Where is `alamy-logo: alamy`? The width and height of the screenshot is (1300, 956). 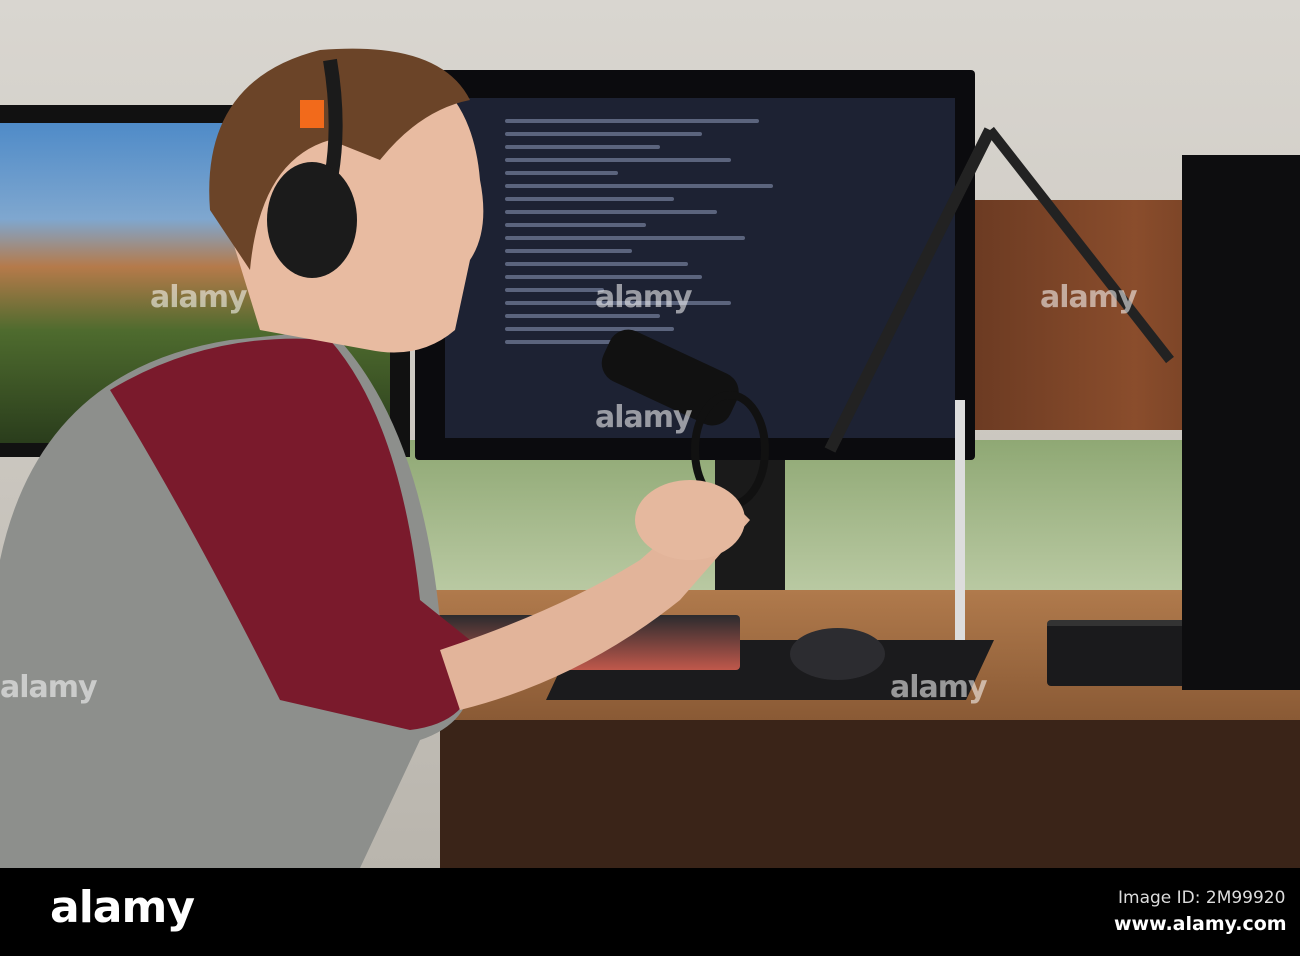
alamy-logo: alamy is located at coordinates (122, 907).